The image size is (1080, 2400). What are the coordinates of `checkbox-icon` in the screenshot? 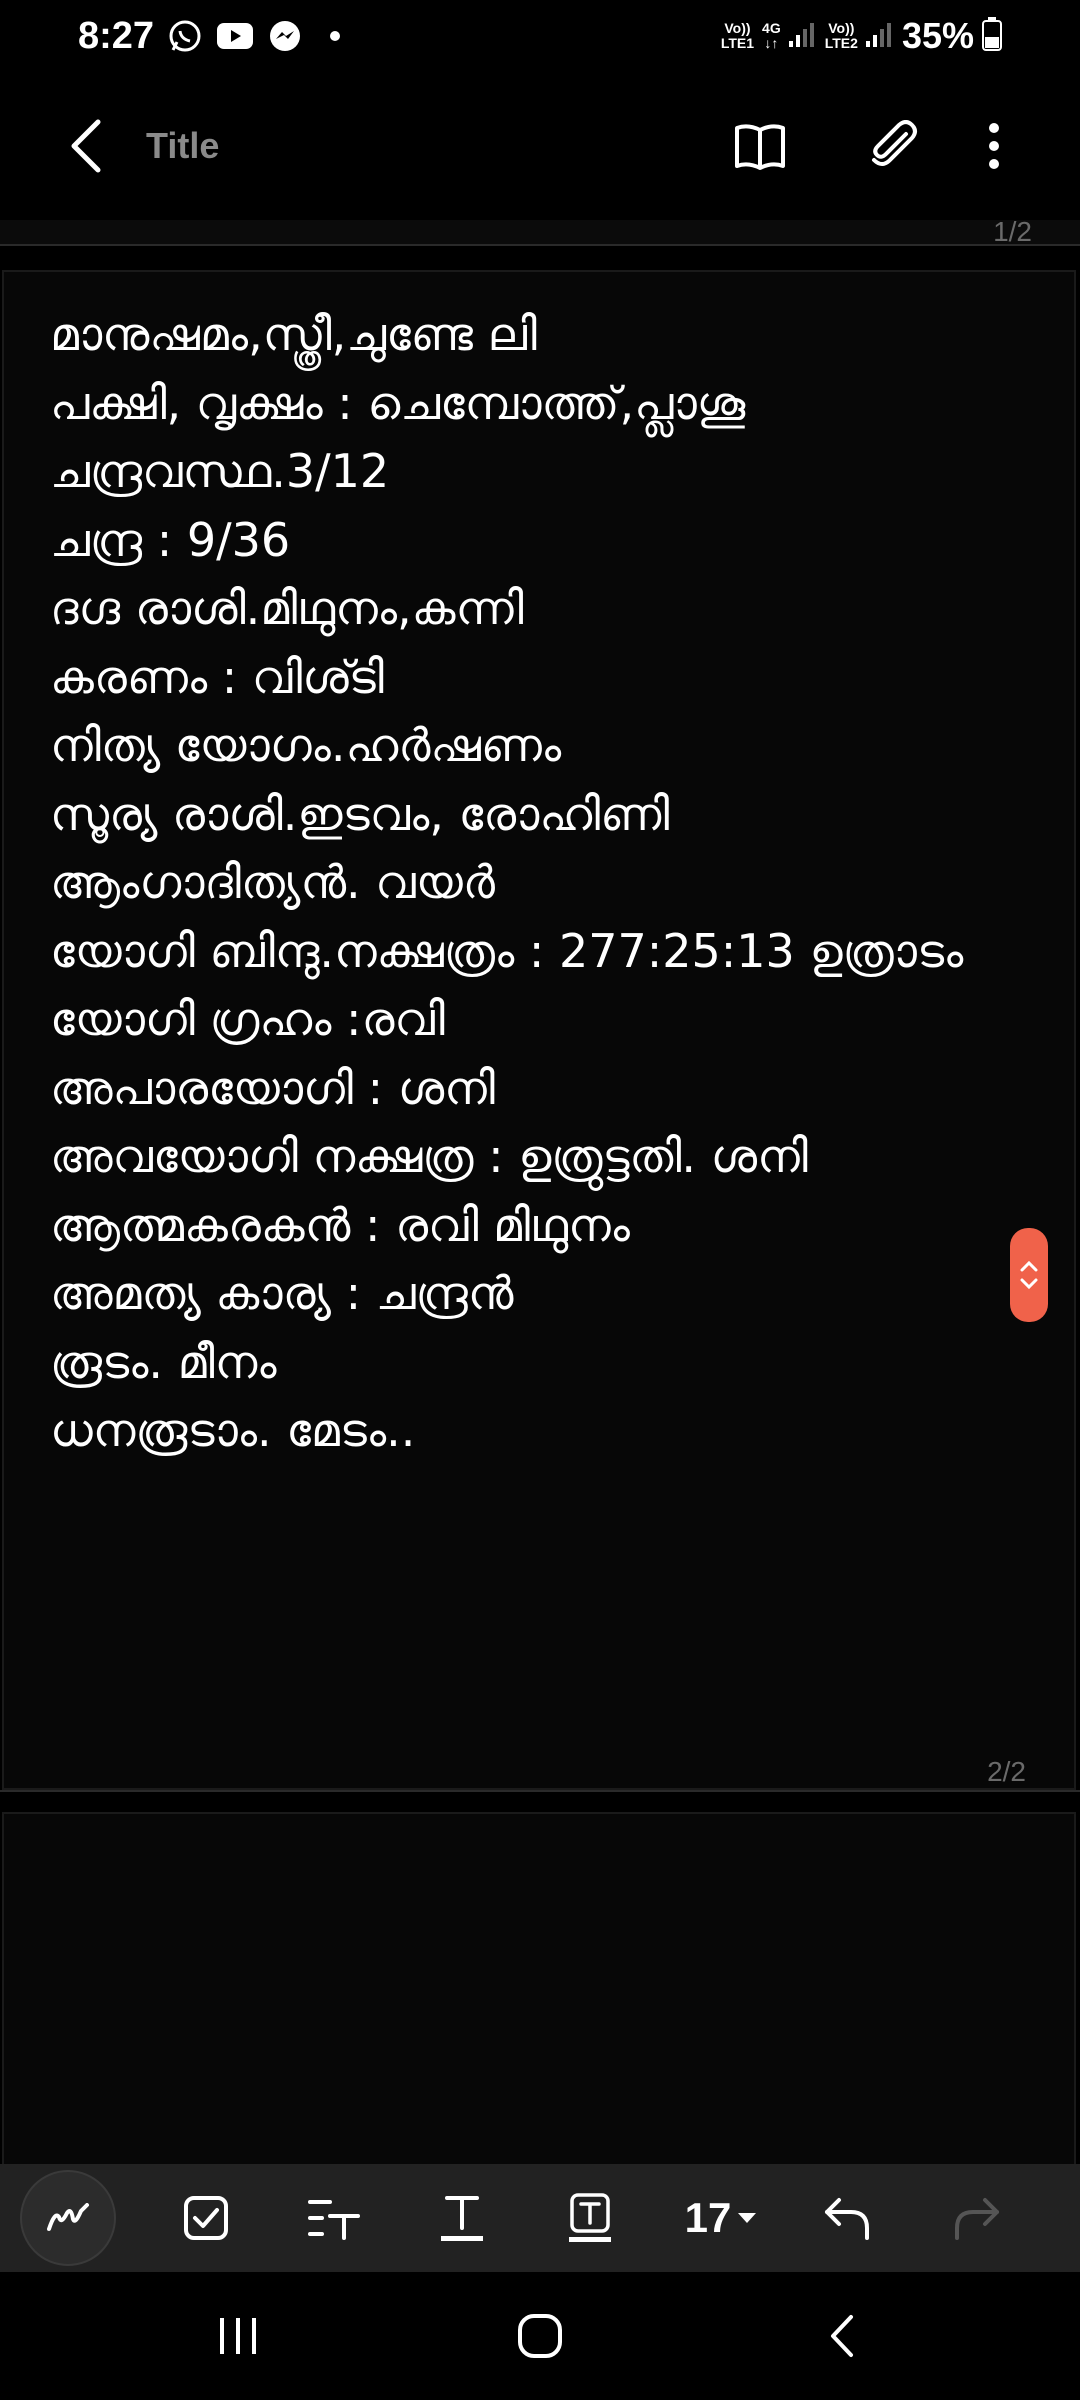 It's located at (206, 2218).